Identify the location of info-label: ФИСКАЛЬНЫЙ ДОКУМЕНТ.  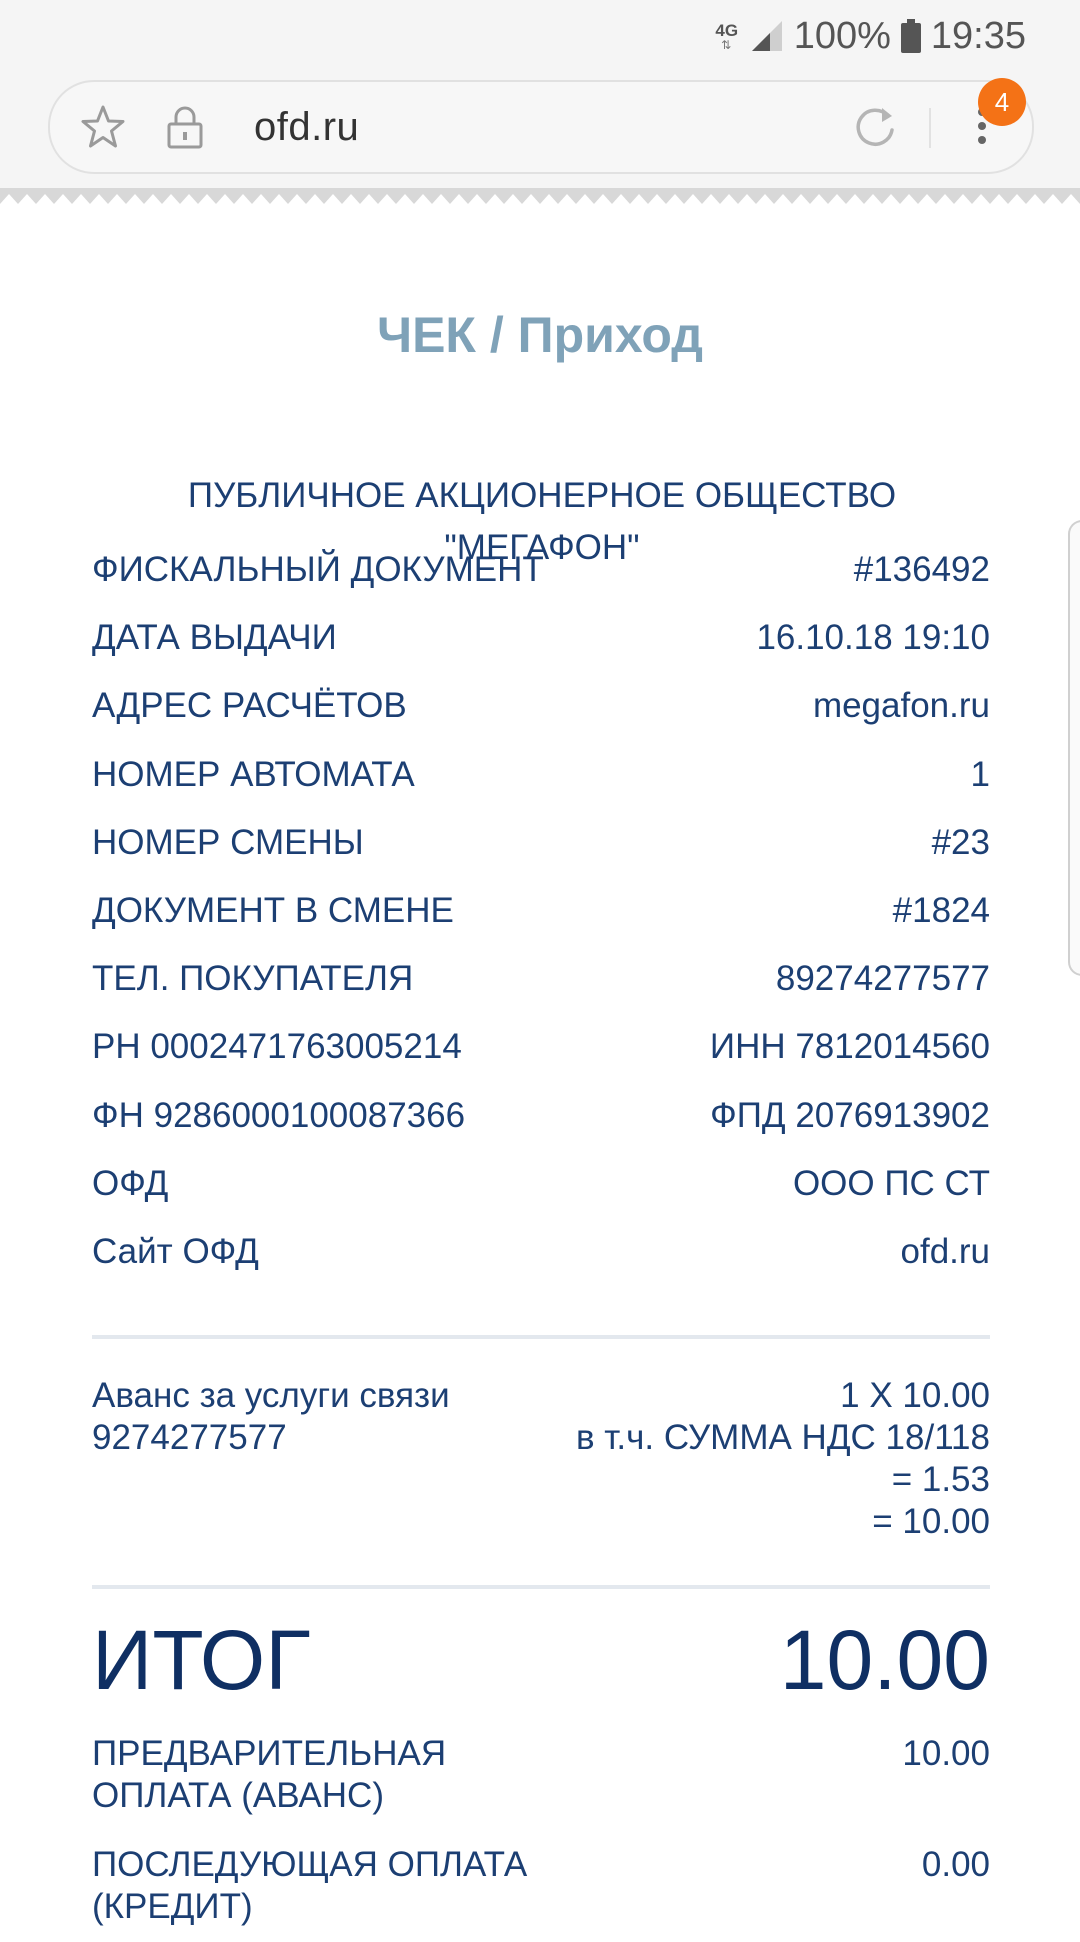
(318, 570).